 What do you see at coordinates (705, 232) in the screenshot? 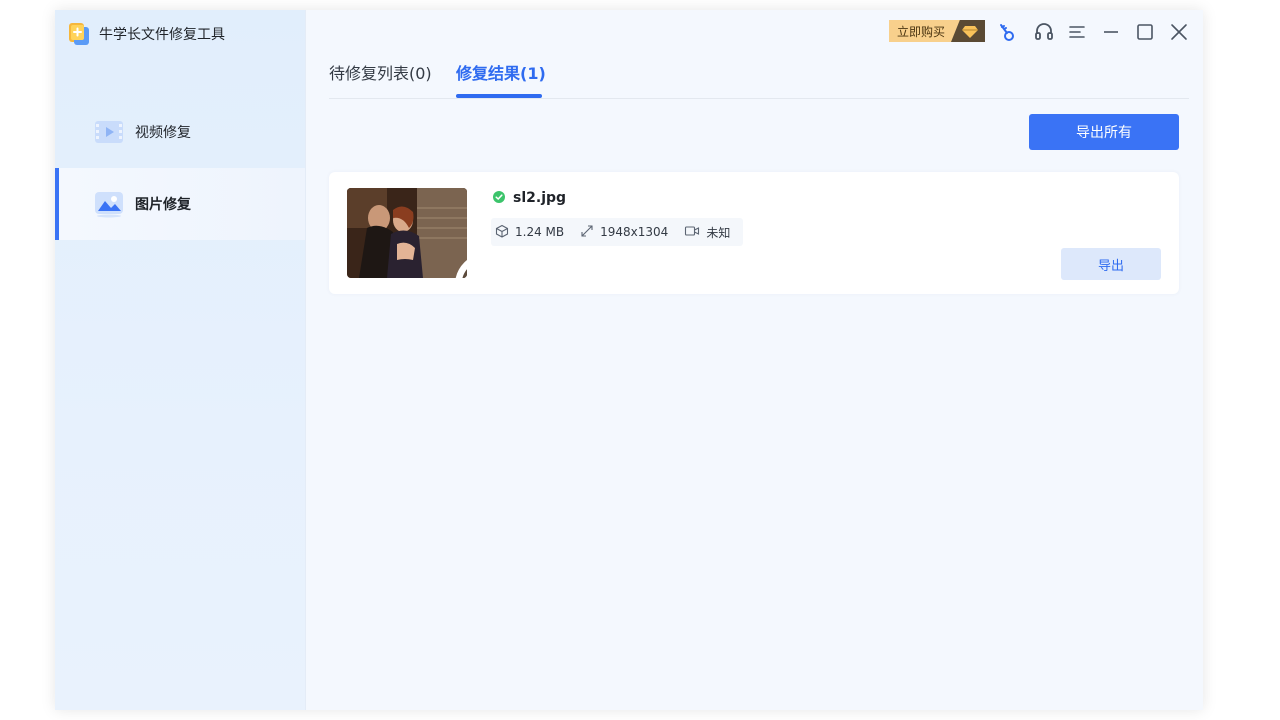
I see `meta-device: 未知` at bounding box center [705, 232].